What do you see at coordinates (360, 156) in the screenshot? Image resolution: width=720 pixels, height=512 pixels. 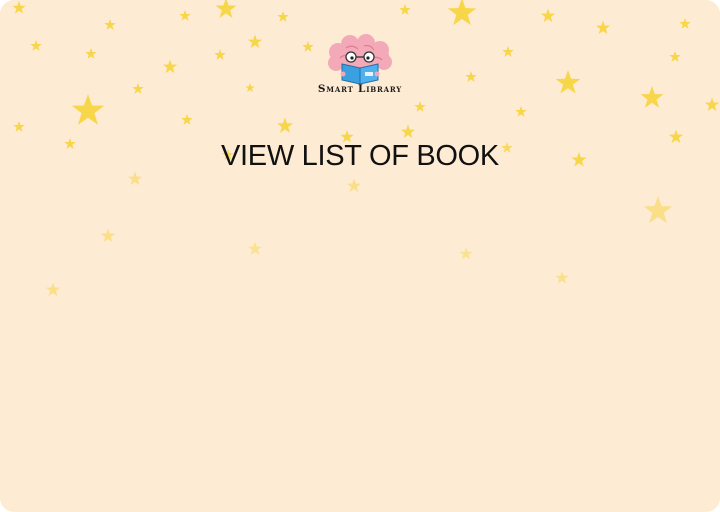 I see `page-title: VIEW LIST OF BOOK` at bounding box center [360, 156].